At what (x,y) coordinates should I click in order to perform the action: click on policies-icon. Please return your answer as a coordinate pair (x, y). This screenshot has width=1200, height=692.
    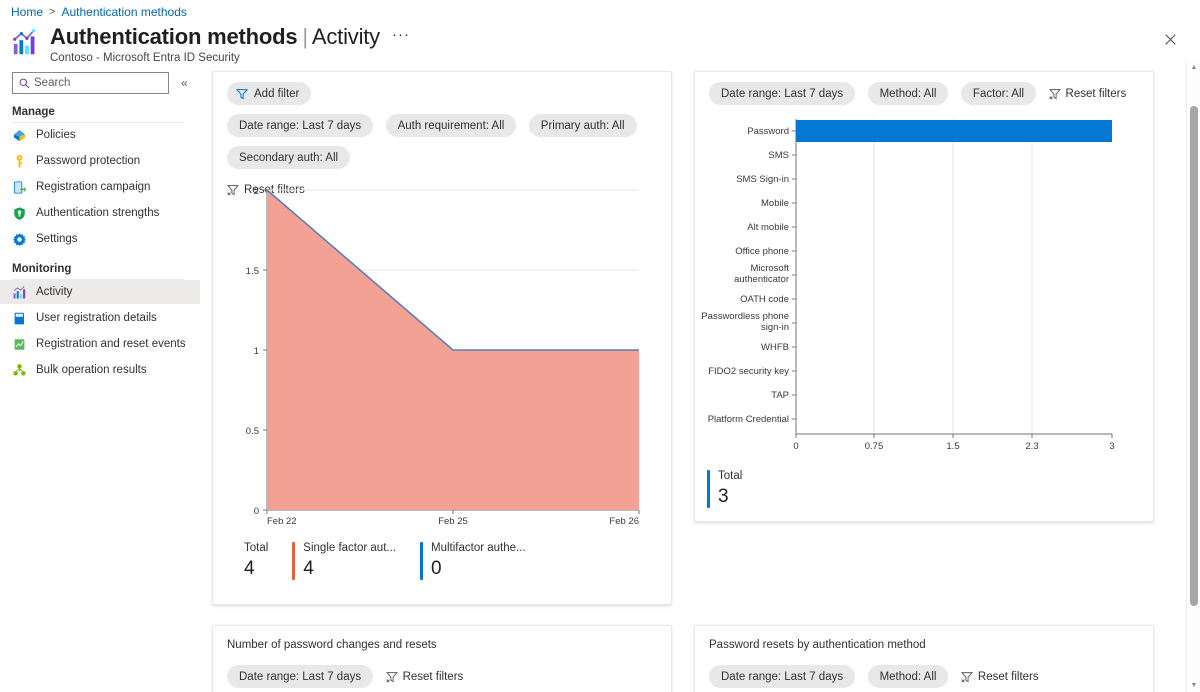
    Looking at the image, I should click on (19, 135).